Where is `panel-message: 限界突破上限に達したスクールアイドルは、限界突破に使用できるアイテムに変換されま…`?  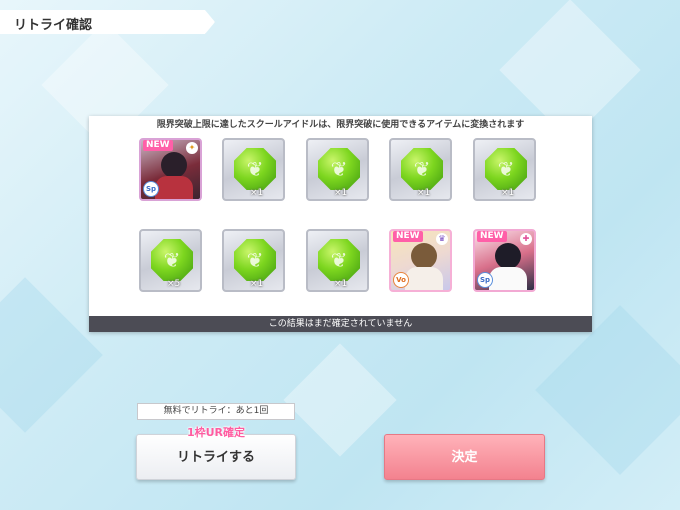
panel-message: 限界突破上限に達したスクールアイドルは、限界突破に使用できるアイテムに変換されま… is located at coordinates (340, 125).